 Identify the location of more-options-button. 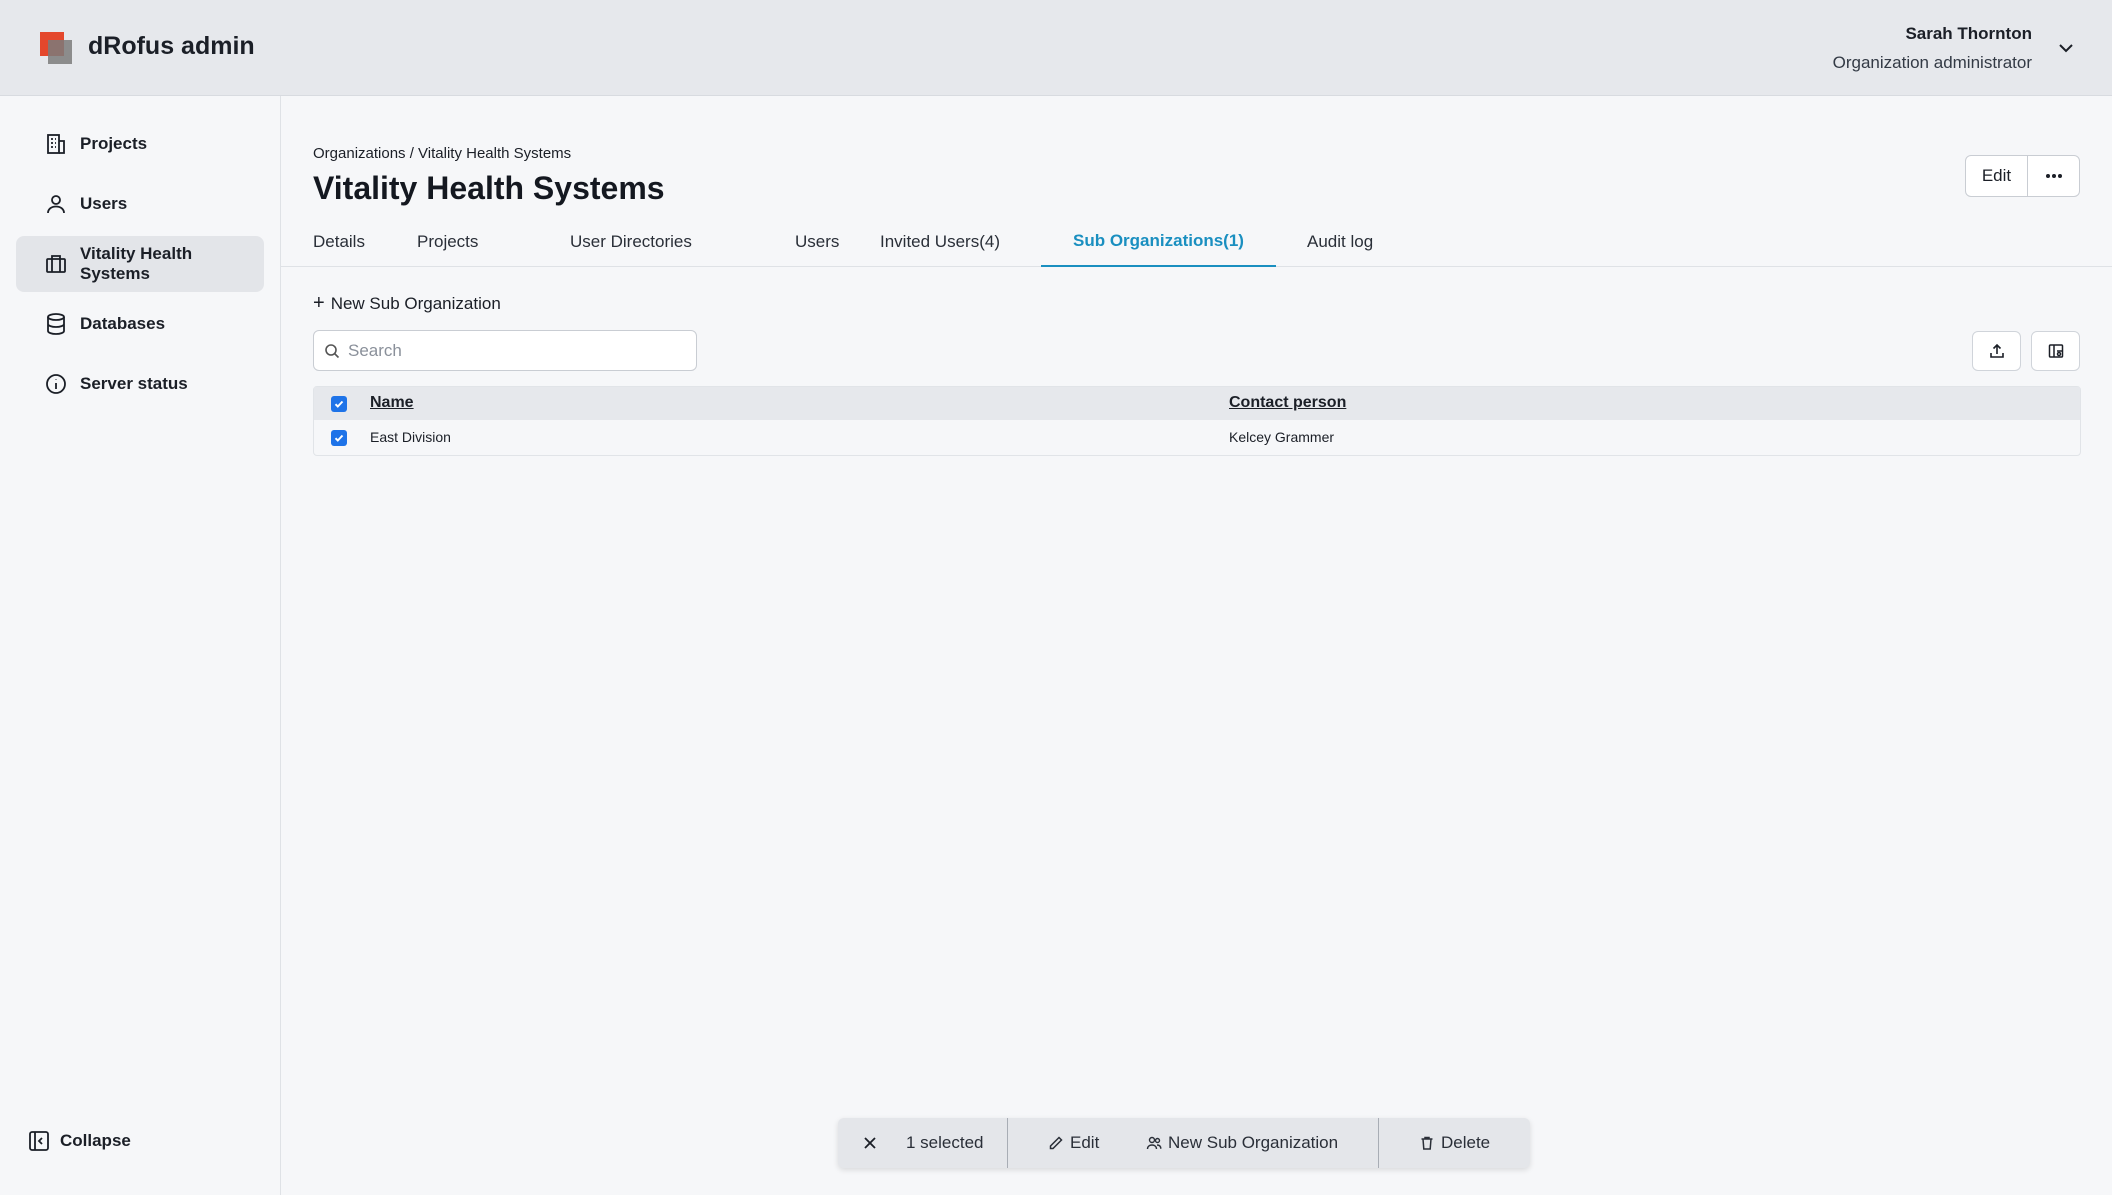
(2053, 176).